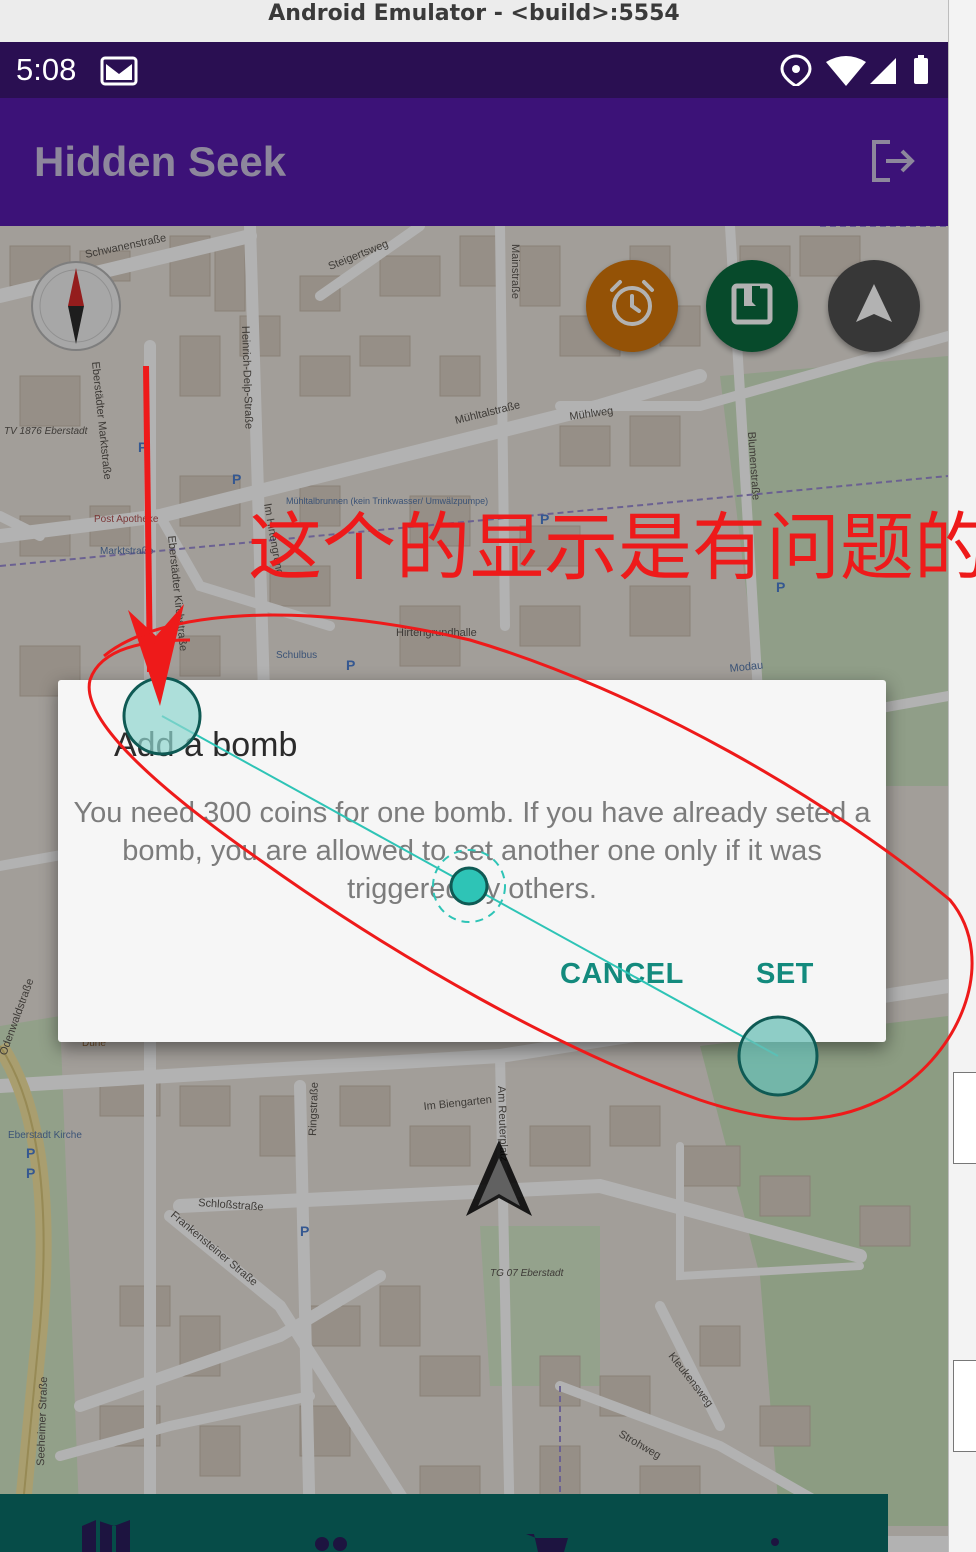  I want to click on cancel-button: CANCEL, so click(622, 974).